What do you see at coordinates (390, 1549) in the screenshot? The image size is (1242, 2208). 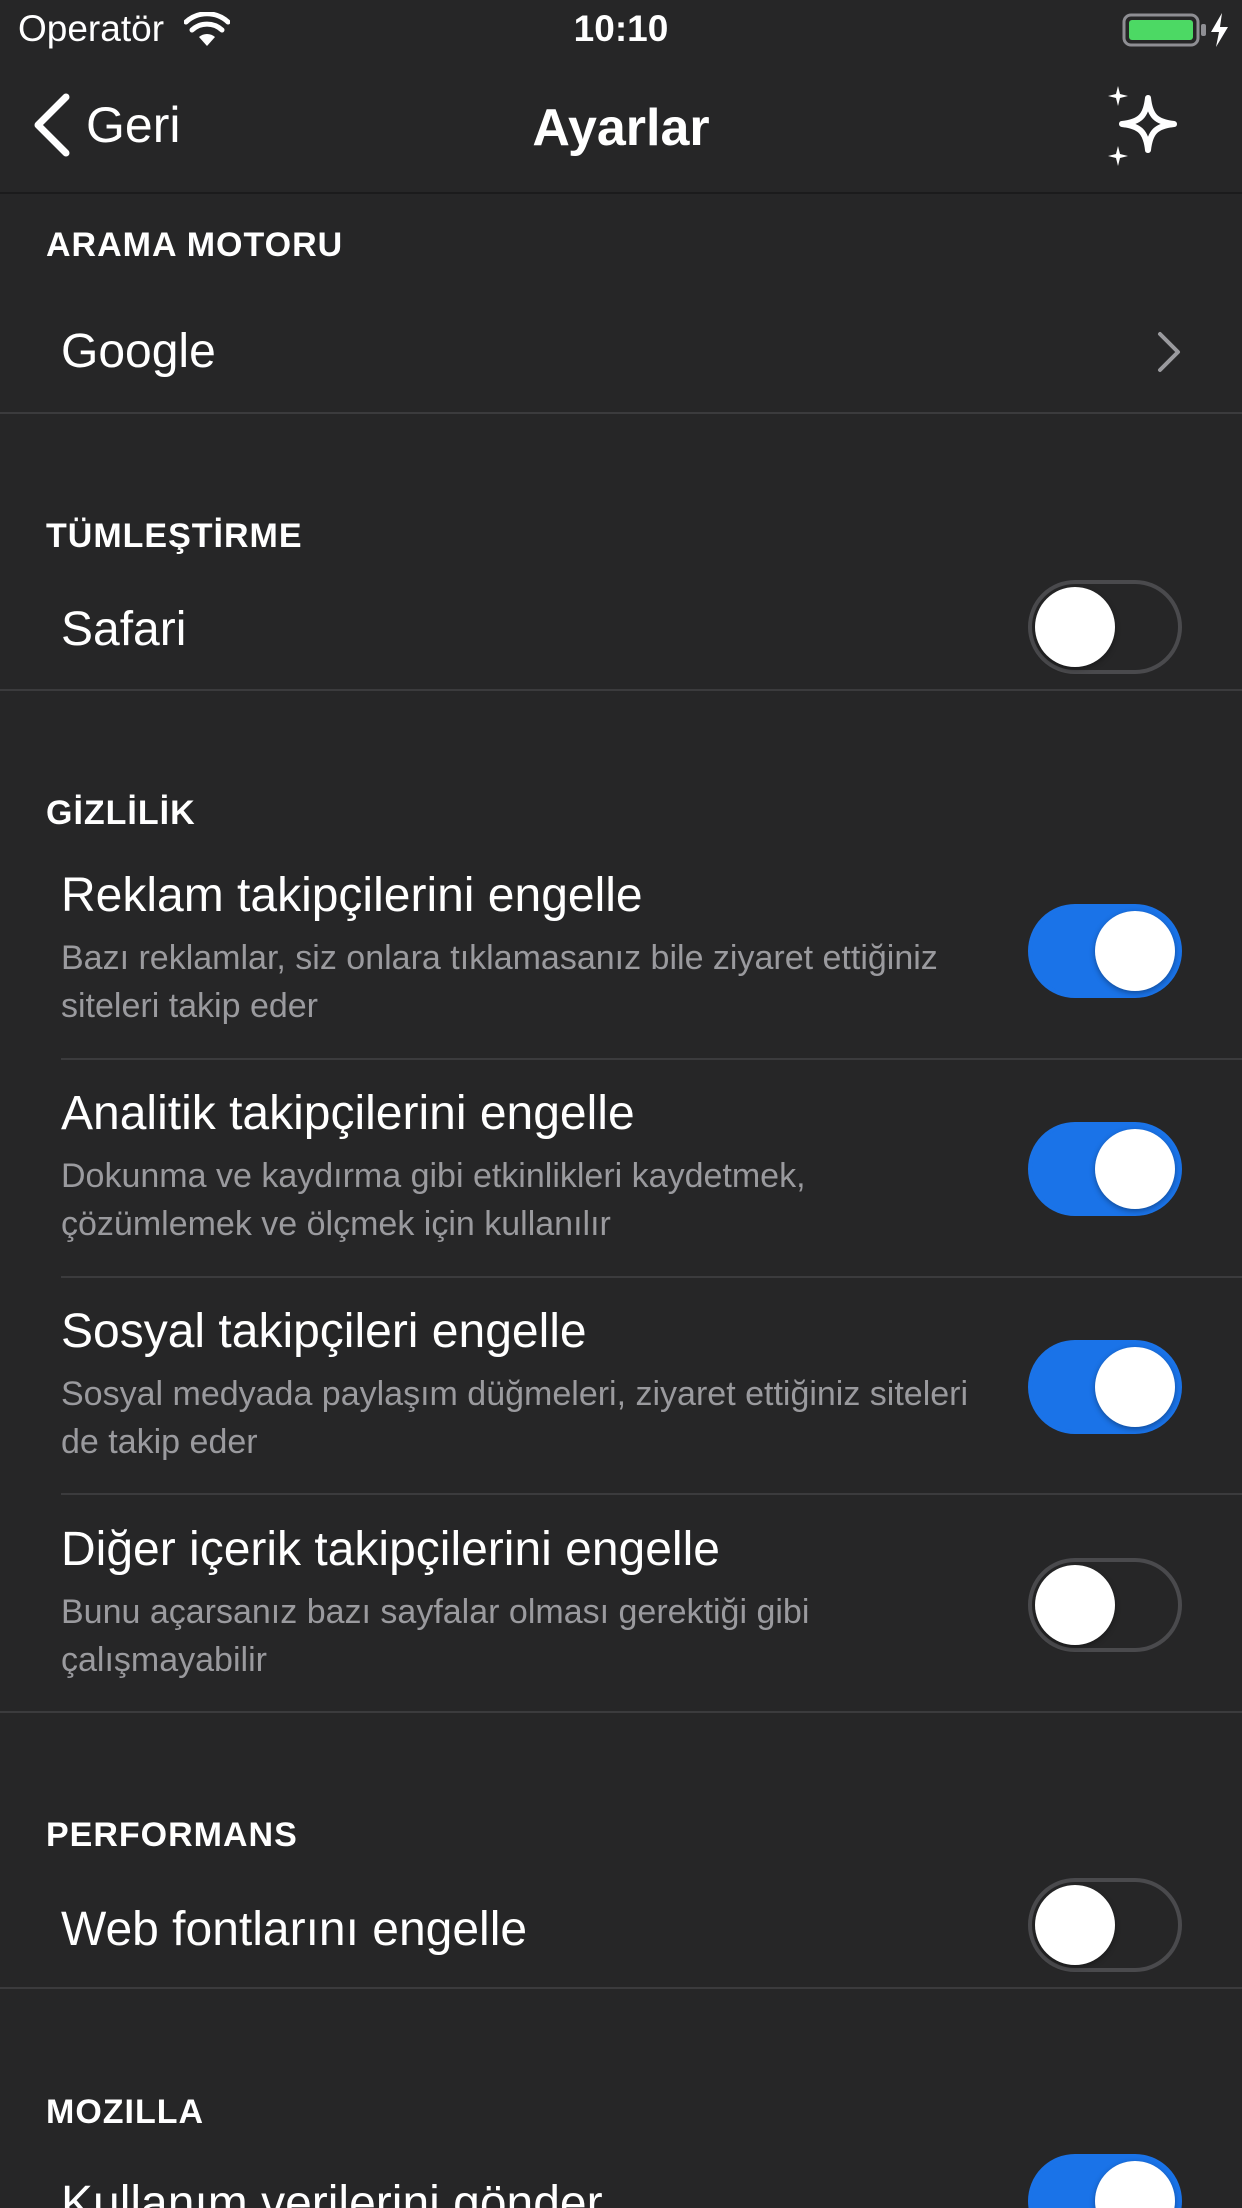 I see `block-content-trackers-label: Diğer içerik takipçilerini engelle` at bounding box center [390, 1549].